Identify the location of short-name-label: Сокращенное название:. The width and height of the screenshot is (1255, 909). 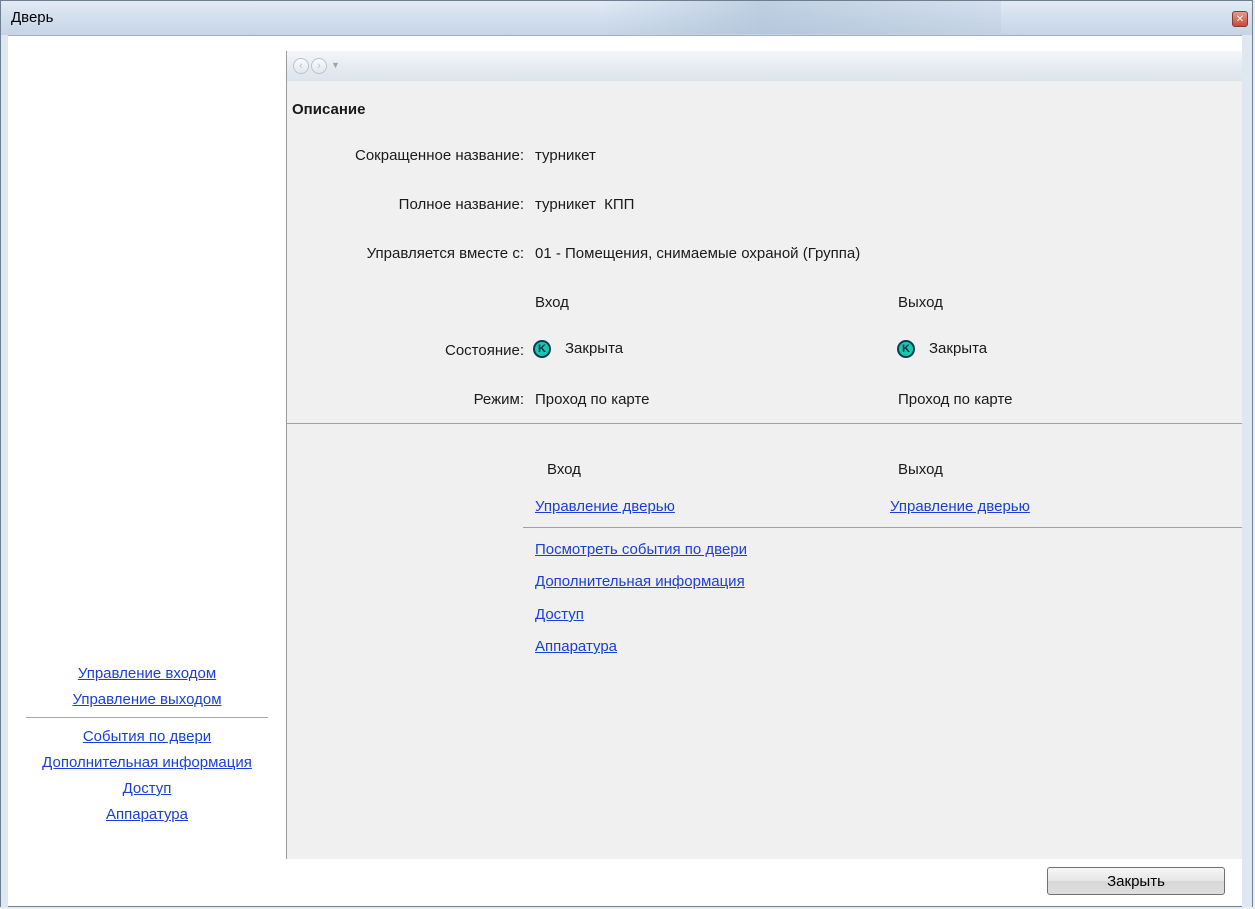
(439, 155).